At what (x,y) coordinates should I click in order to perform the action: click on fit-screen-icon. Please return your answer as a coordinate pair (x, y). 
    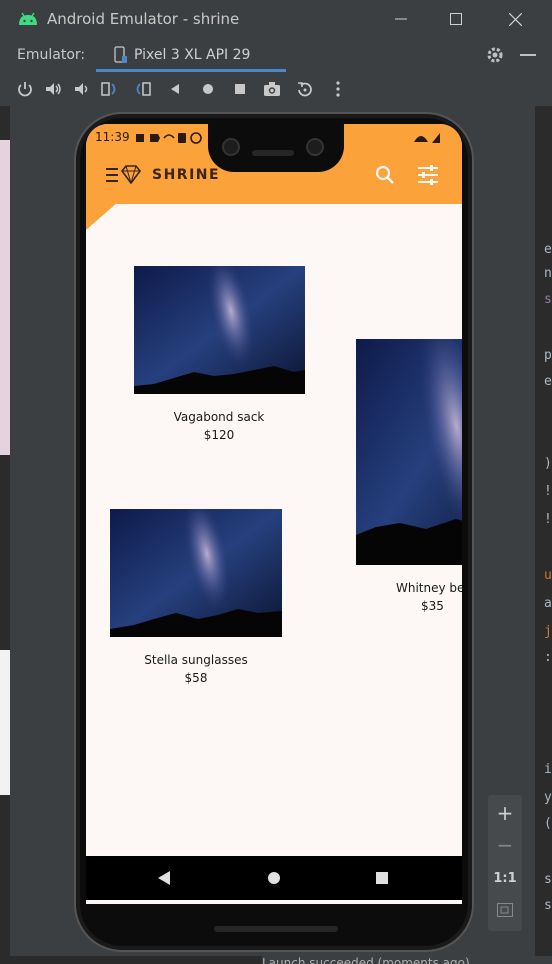
    Looking at the image, I should click on (505, 910).